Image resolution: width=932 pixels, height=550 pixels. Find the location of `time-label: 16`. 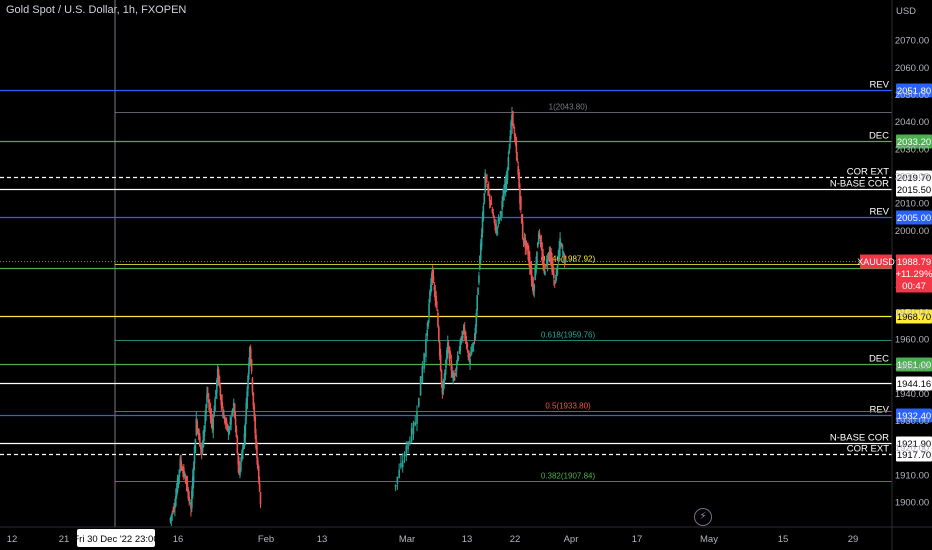

time-label: 16 is located at coordinates (178, 539).